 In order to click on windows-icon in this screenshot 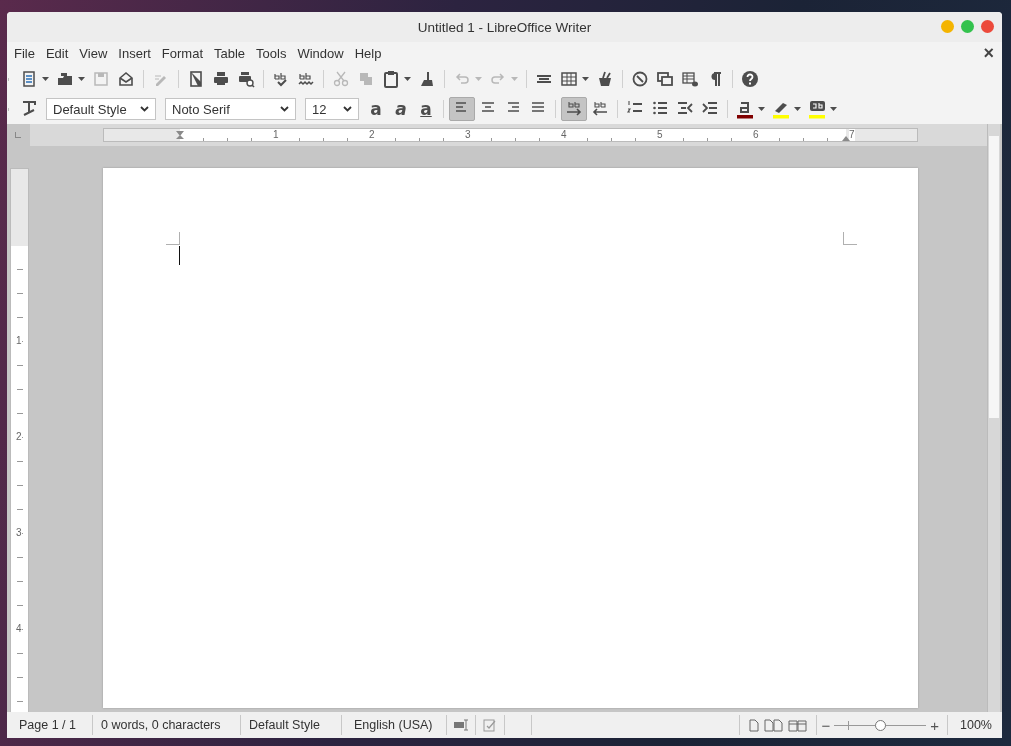, I will do `click(665, 79)`.